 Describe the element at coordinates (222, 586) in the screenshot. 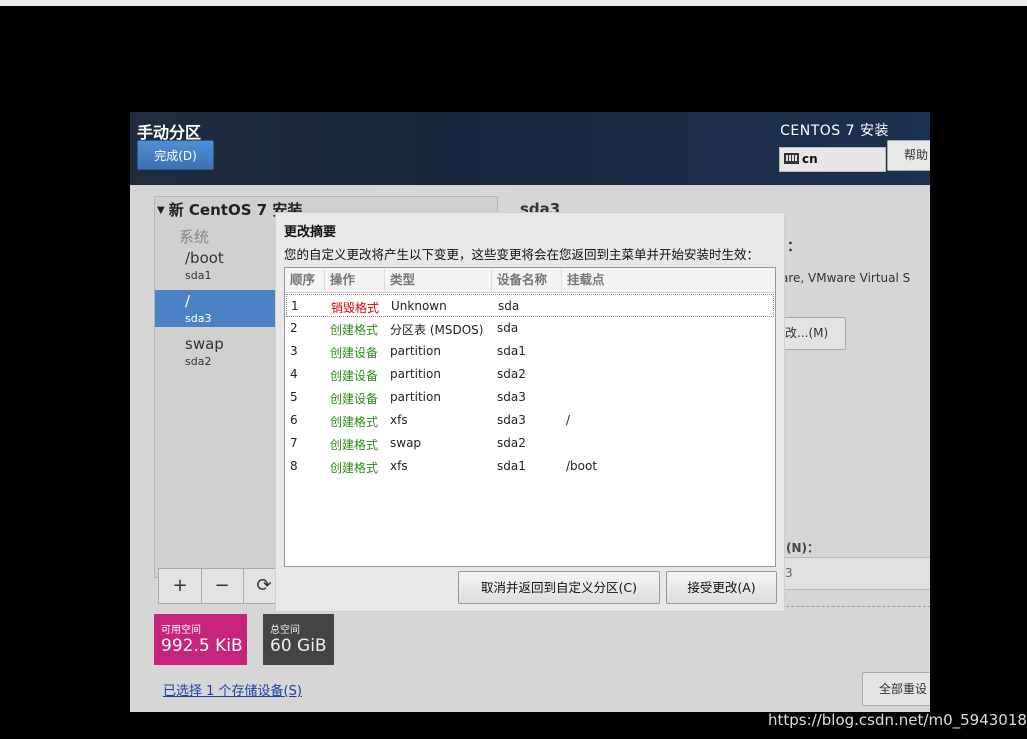

I see `remove-partition-button: −` at that location.